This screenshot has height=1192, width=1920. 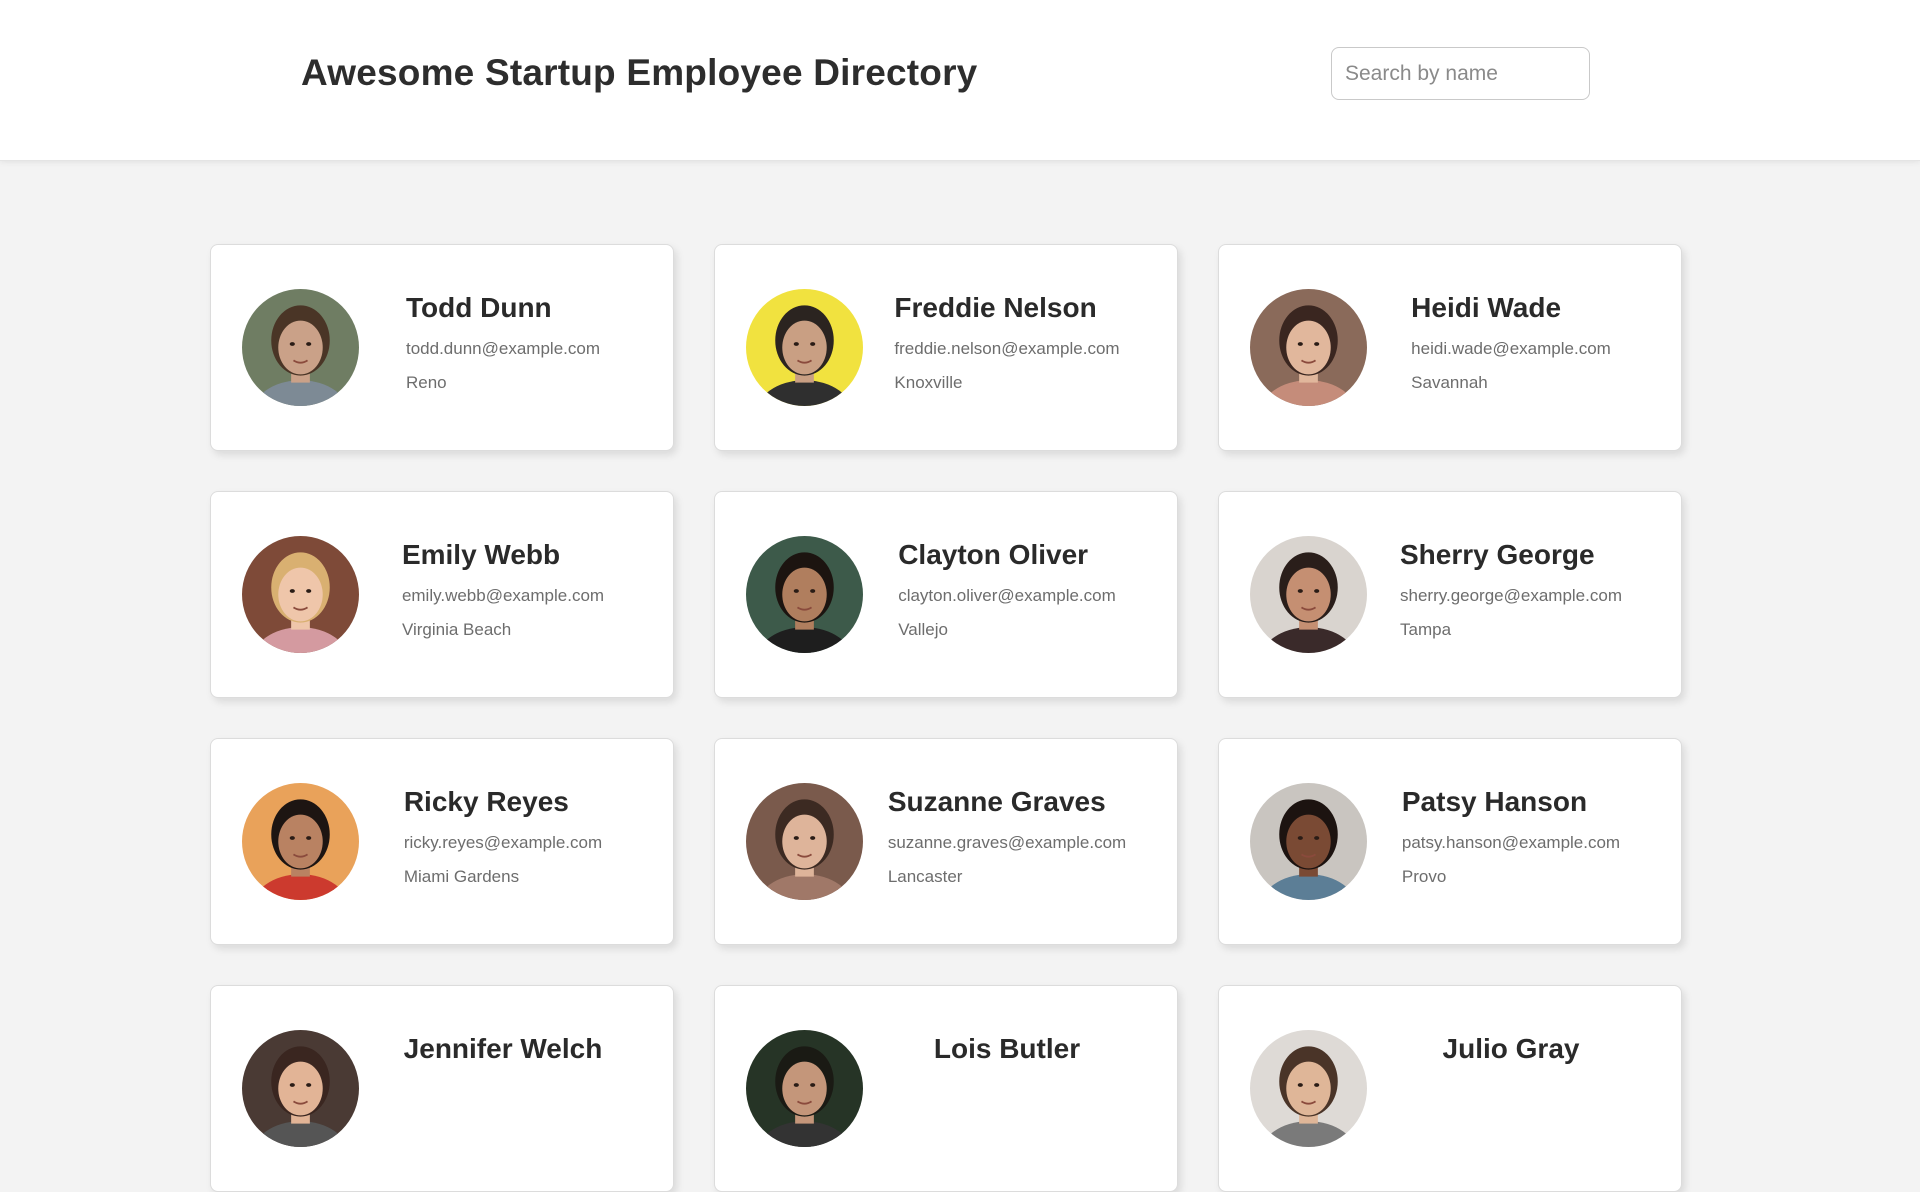 What do you see at coordinates (481, 554) in the screenshot?
I see `employee-name: Emily Webb` at bounding box center [481, 554].